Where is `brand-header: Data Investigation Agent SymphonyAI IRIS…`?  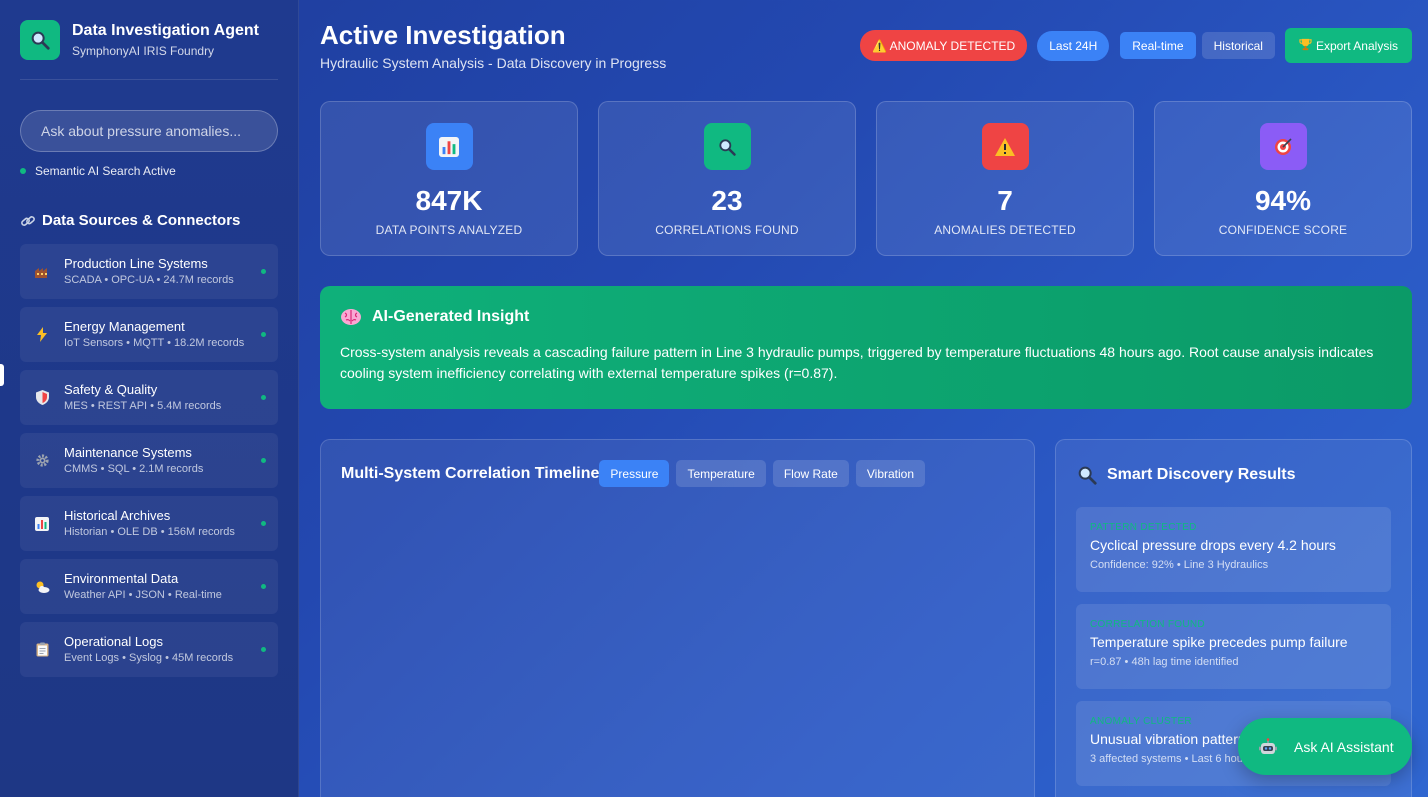
brand-header: Data Investigation Agent SymphonyAI IRIS… is located at coordinates (149, 40).